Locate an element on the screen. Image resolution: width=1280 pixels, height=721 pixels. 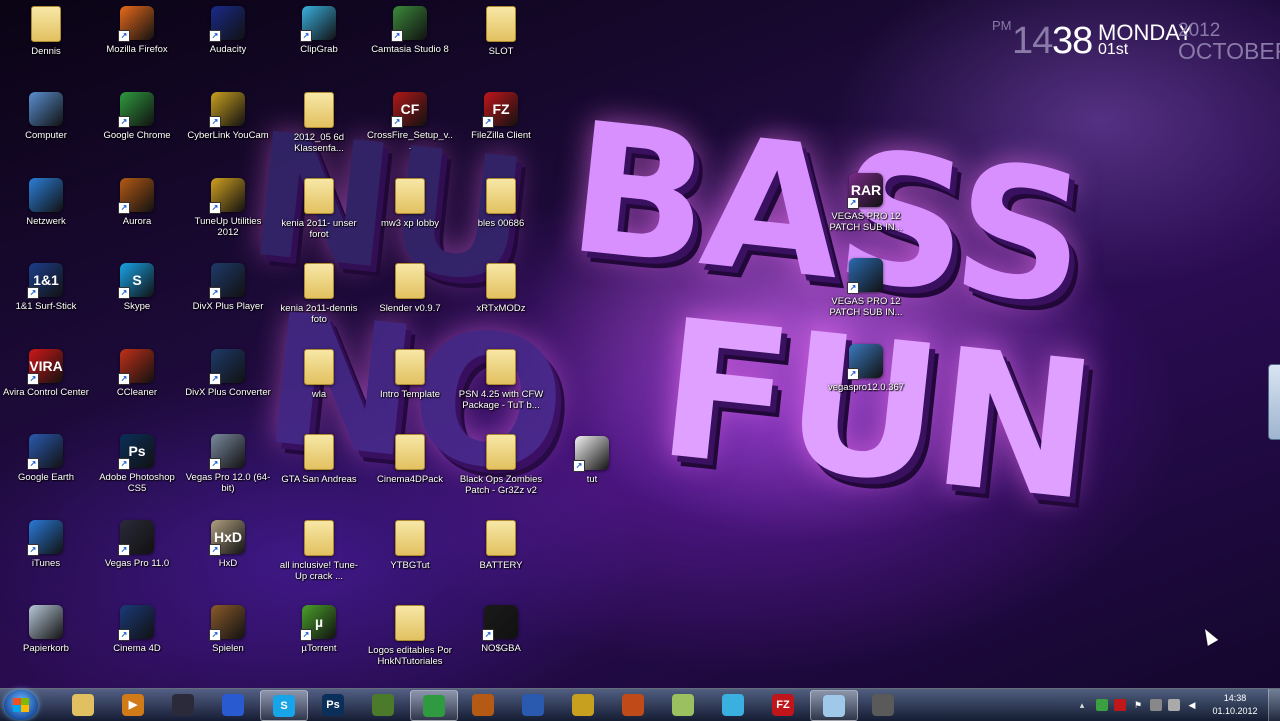
desktop-icon: bles 00686 is located at coordinates (501, 203).